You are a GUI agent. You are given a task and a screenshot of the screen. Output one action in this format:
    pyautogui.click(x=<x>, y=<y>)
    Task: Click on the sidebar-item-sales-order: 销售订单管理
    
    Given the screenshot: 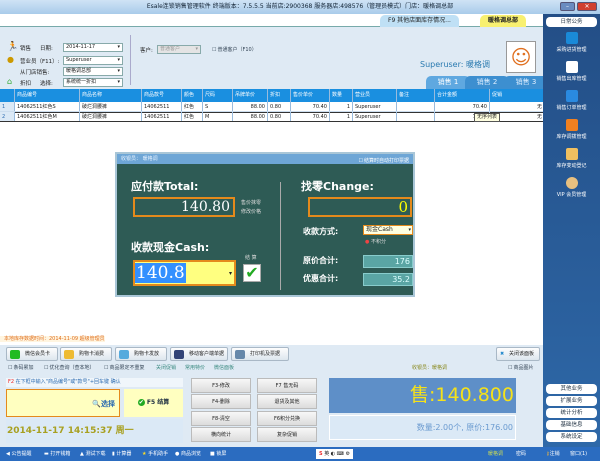 What is the action you would take?
    pyautogui.click(x=571, y=100)
    